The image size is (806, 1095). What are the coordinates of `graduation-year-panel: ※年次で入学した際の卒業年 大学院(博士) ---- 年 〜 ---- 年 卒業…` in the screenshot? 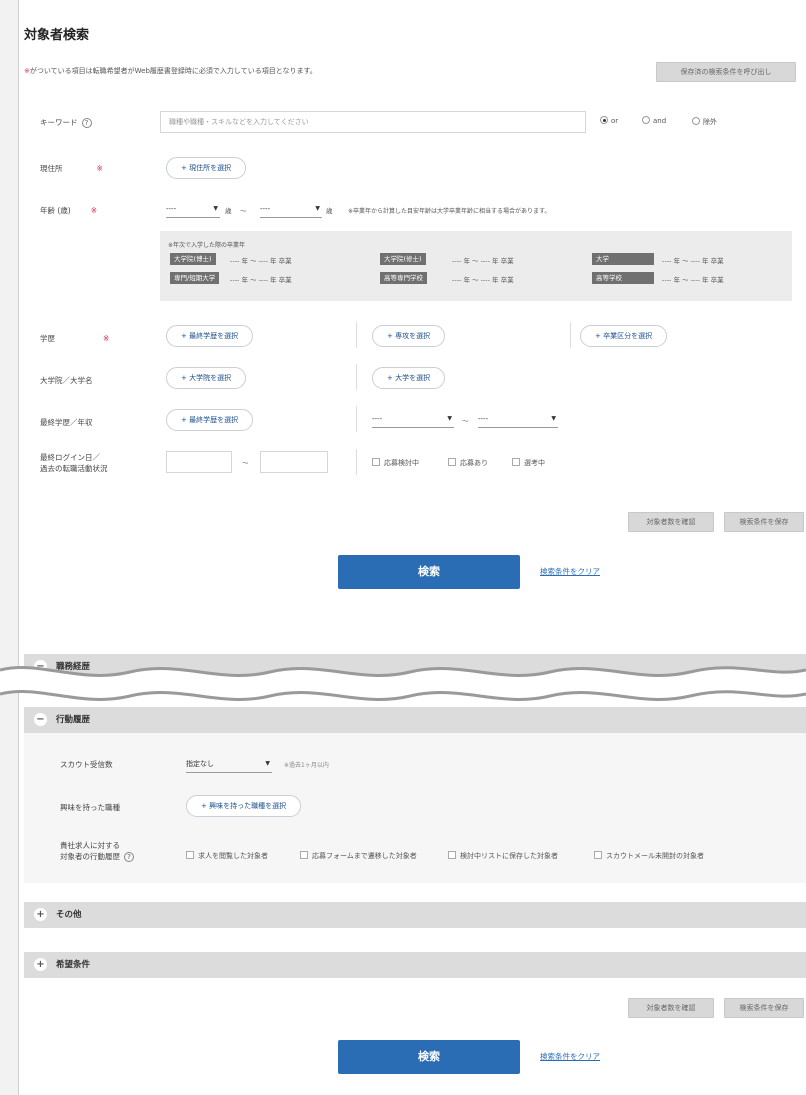 It's located at (476, 266).